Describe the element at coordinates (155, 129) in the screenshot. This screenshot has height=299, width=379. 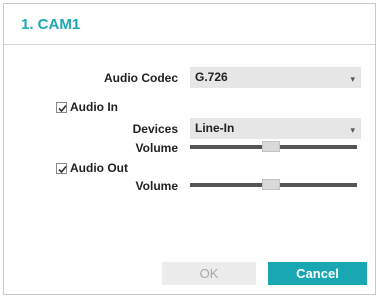
I see `devices-label: Devices` at that location.